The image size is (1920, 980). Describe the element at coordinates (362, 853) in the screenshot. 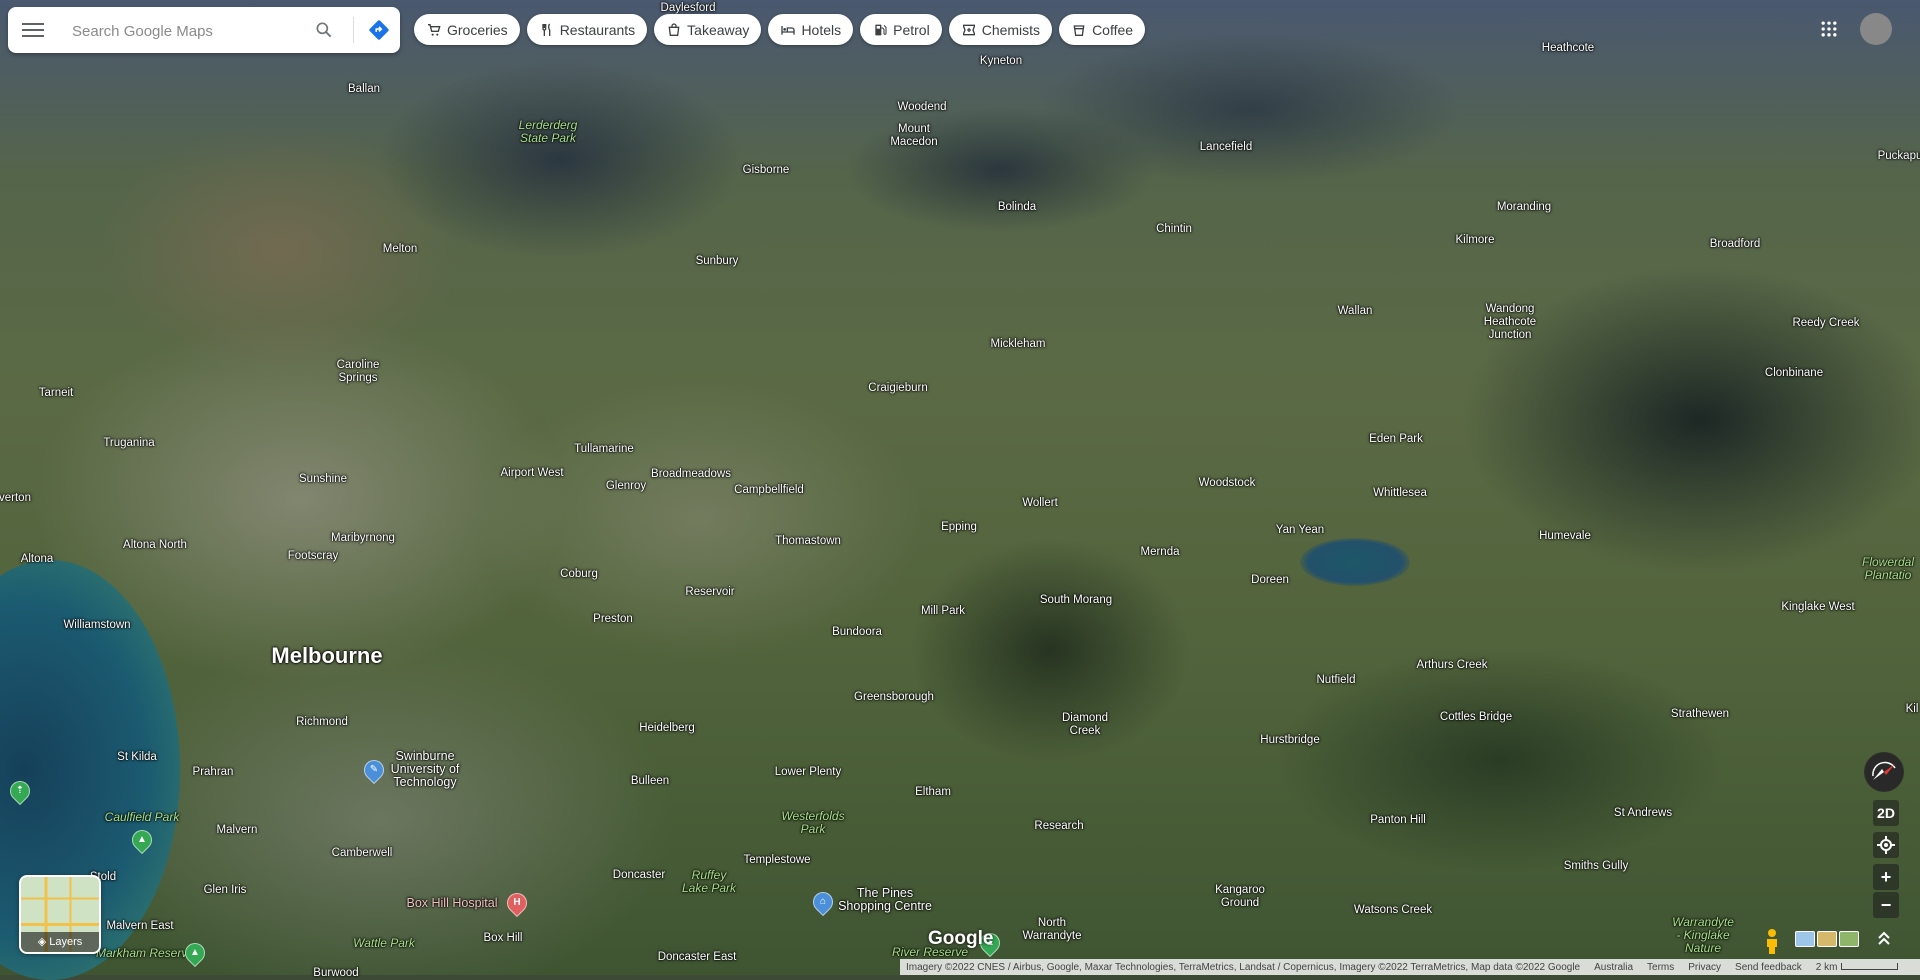

I see `place-label: Camberwell` at that location.